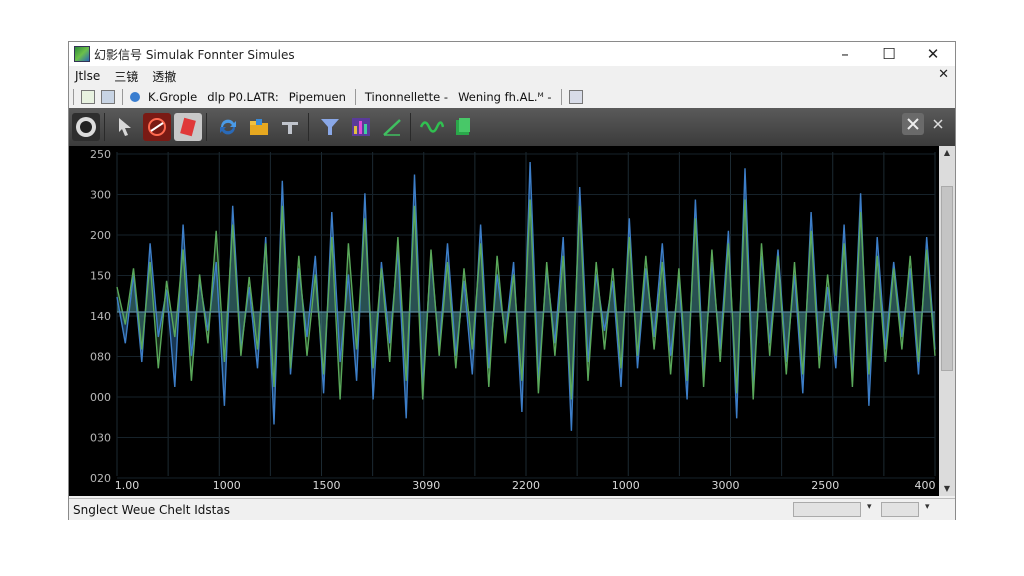 Image resolution: width=1024 pixels, height=576 pixels. I want to click on status-text: Snglect Weue Chelt Idstas, so click(151, 509).